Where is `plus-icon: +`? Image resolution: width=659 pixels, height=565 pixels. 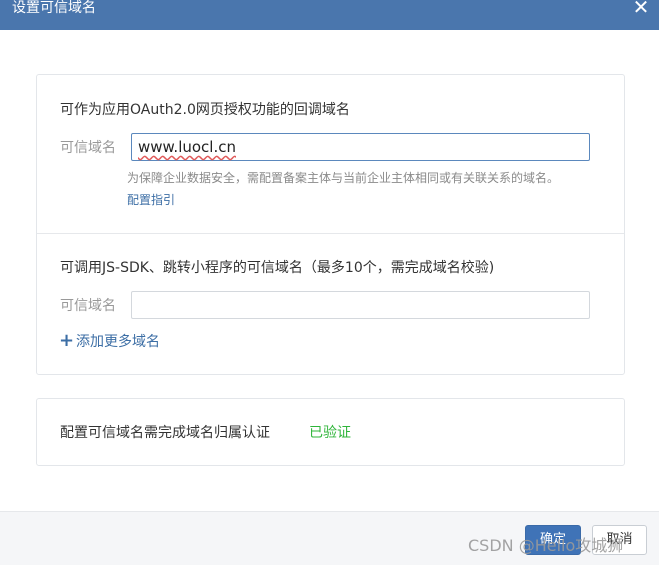 plus-icon: + is located at coordinates (67, 340).